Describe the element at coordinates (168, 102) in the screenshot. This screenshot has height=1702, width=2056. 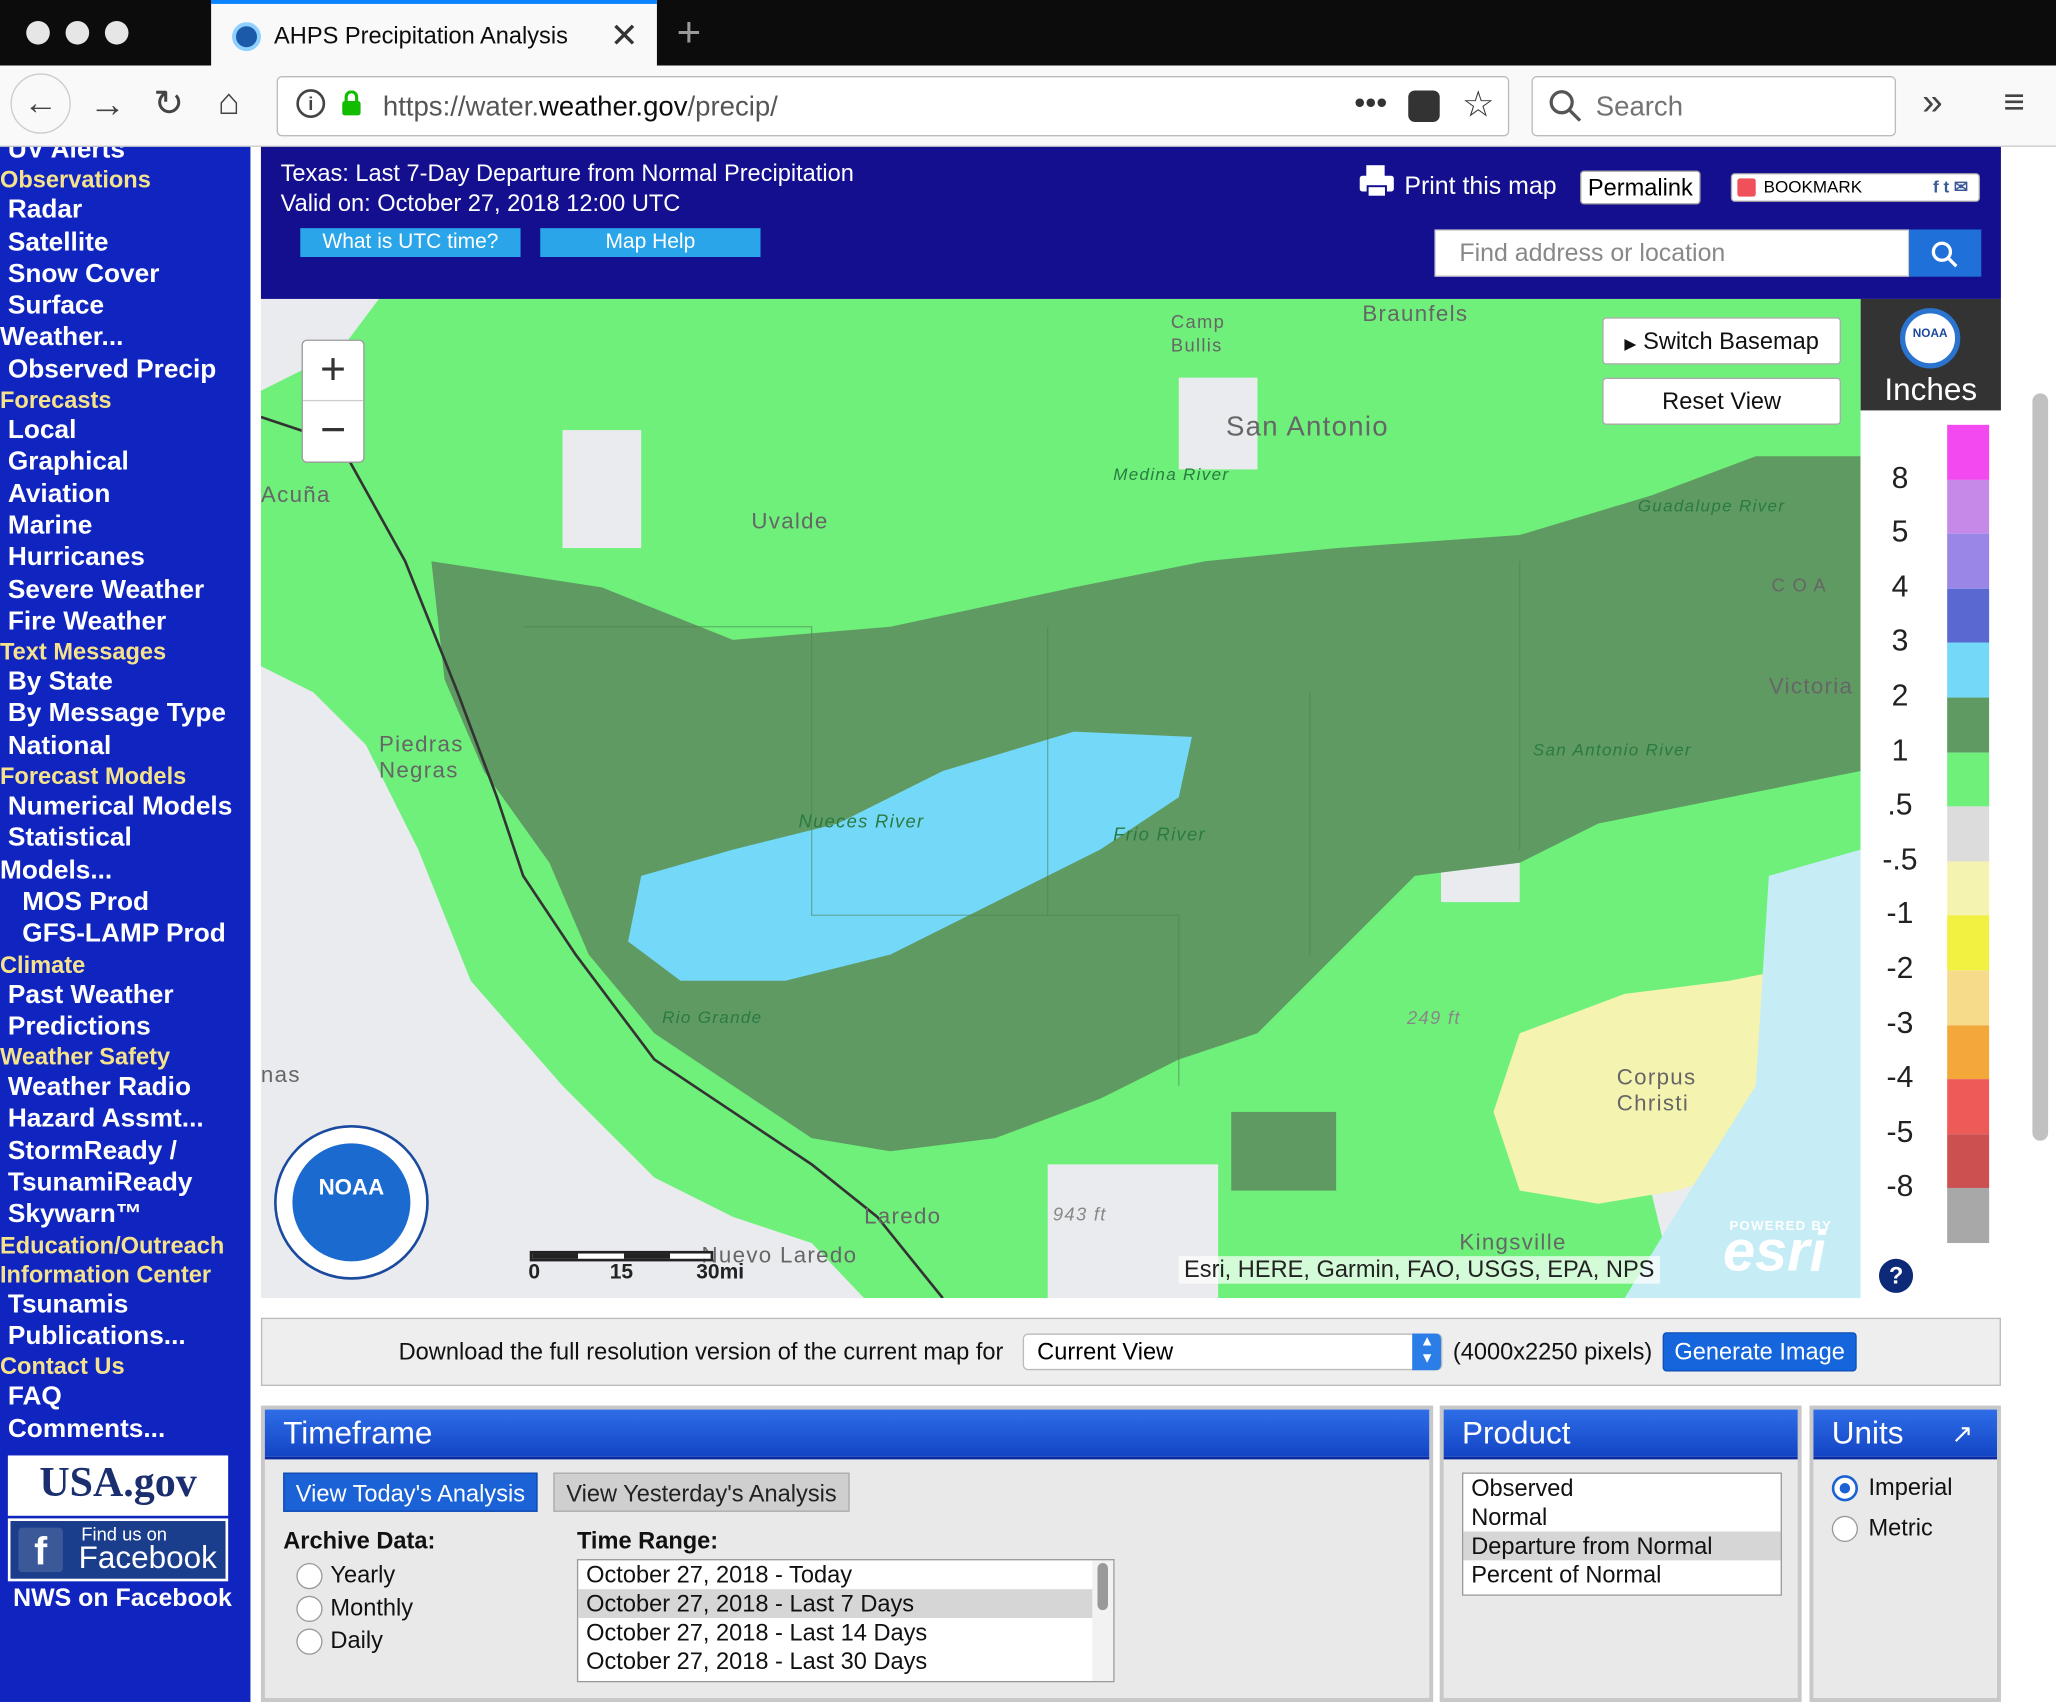
I see `reload-icon: ↻` at that location.